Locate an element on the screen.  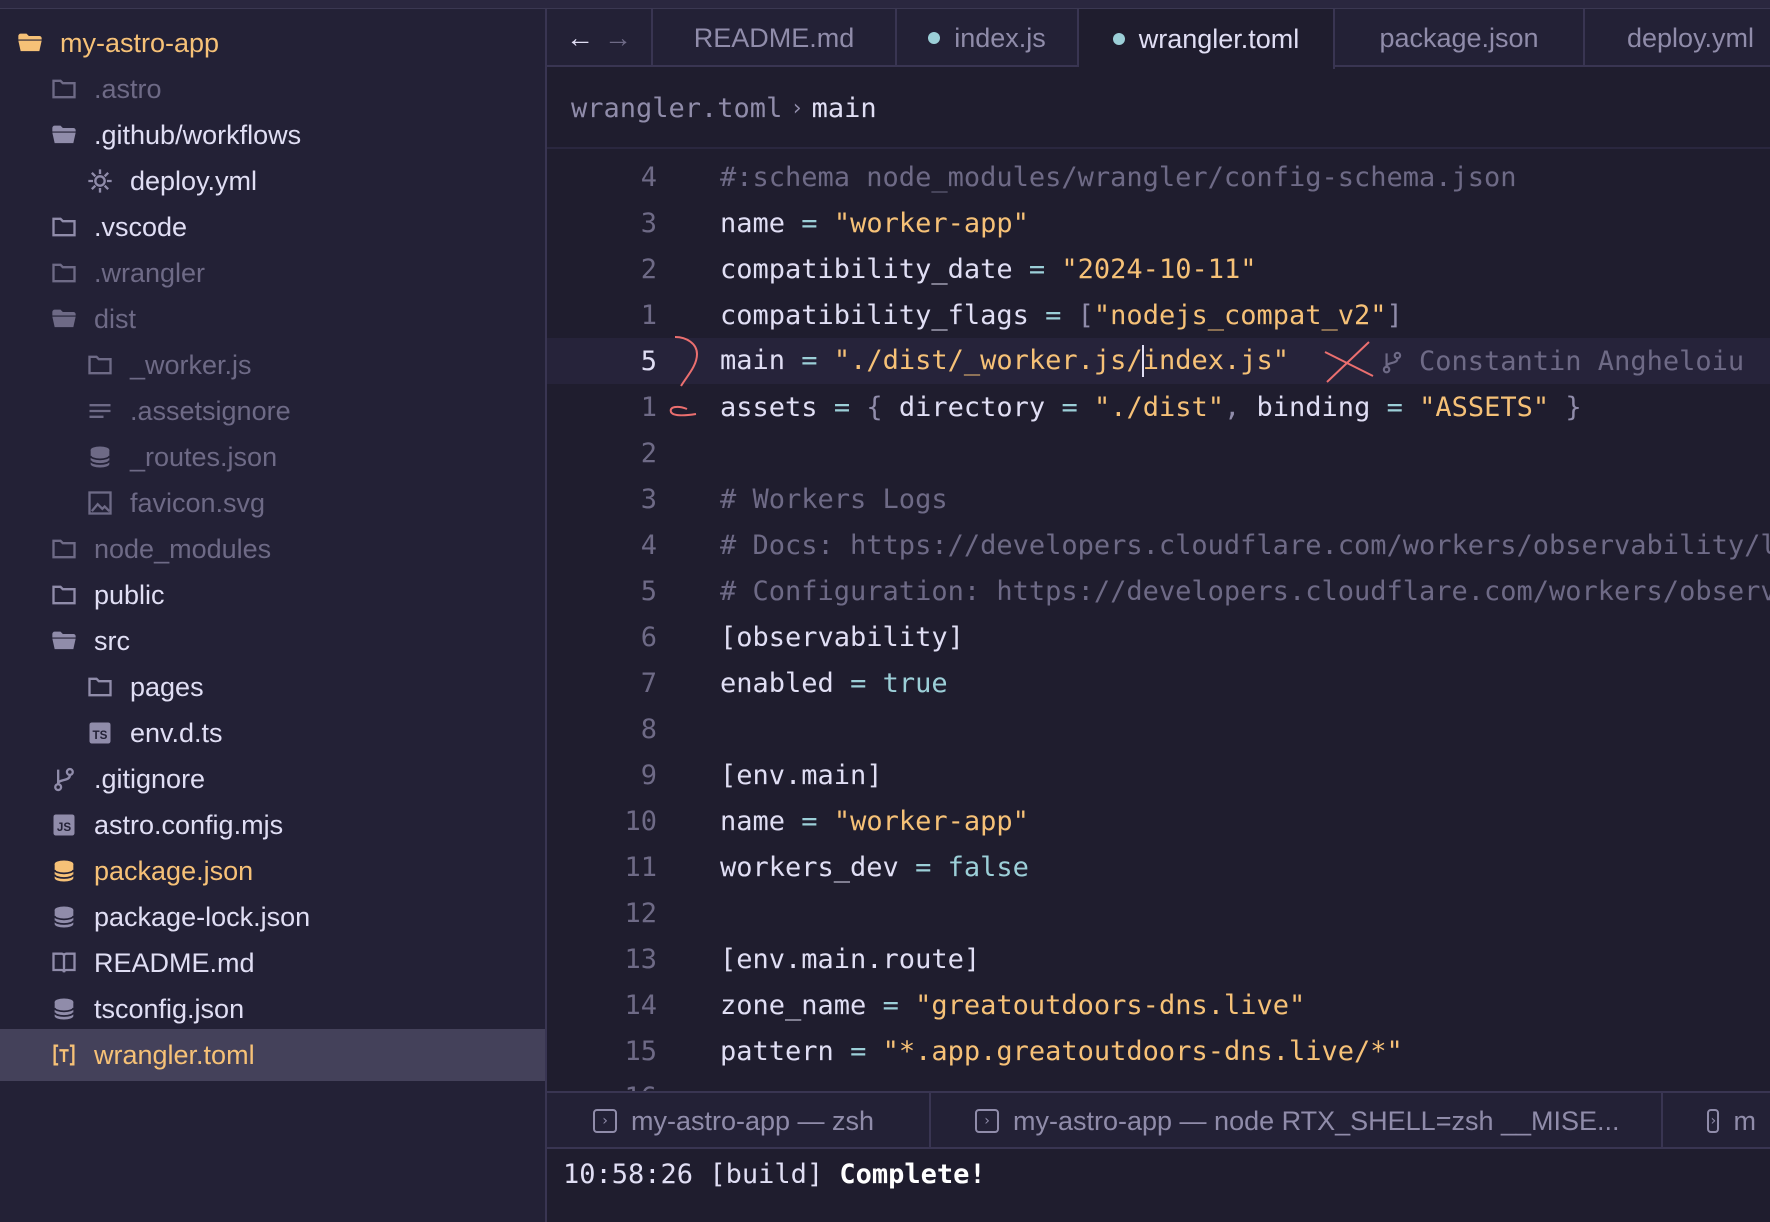
toml-string: index.js" is located at coordinates (1215, 360).